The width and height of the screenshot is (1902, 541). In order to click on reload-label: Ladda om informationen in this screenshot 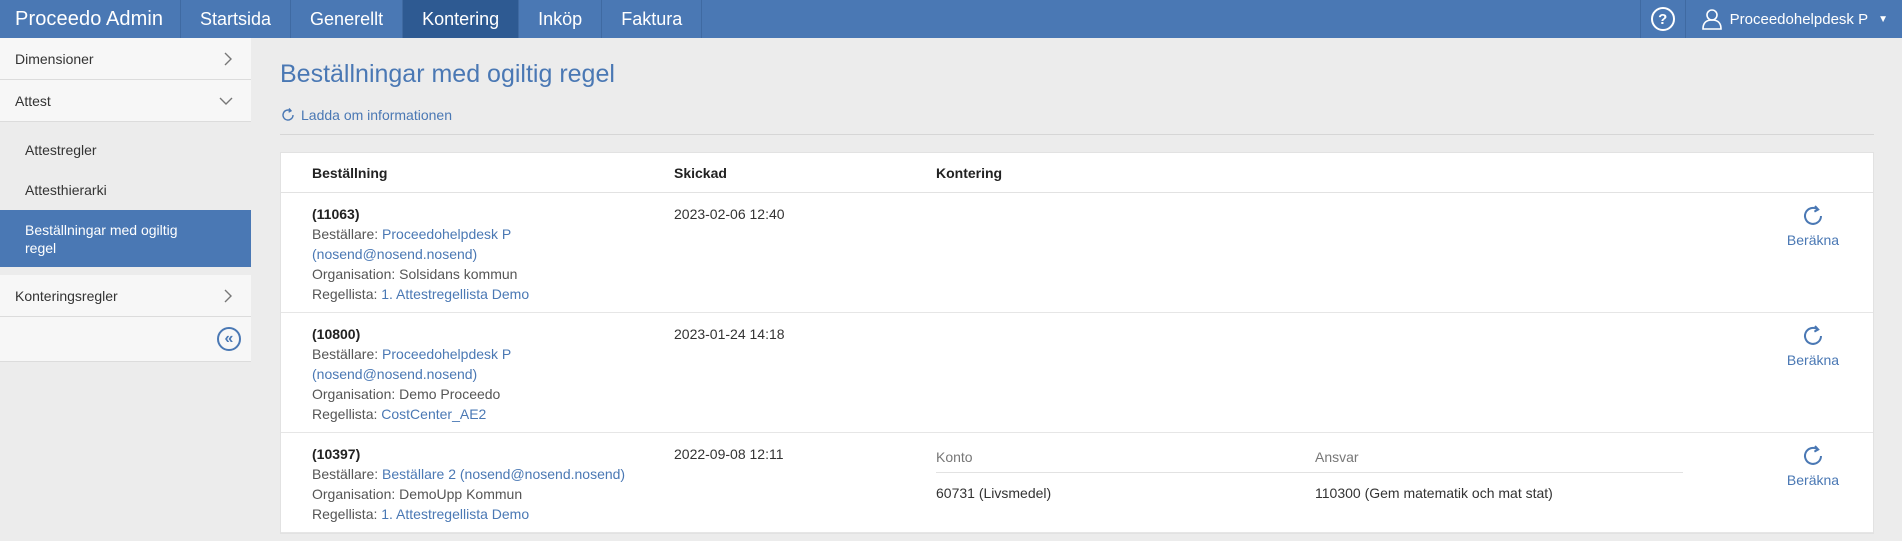, I will do `click(376, 115)`.